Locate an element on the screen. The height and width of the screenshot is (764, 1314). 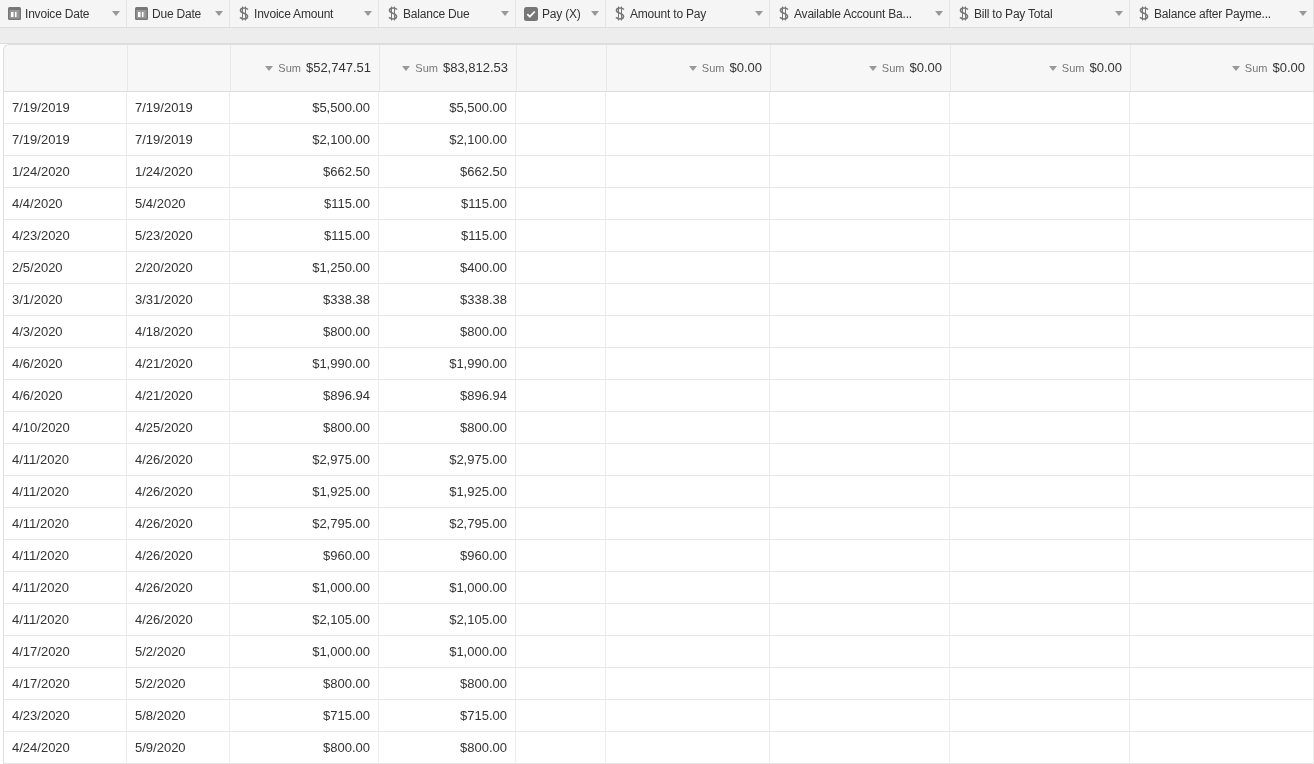
amount-cell-text: $5,500.00 is located at coordinates (341, 107).